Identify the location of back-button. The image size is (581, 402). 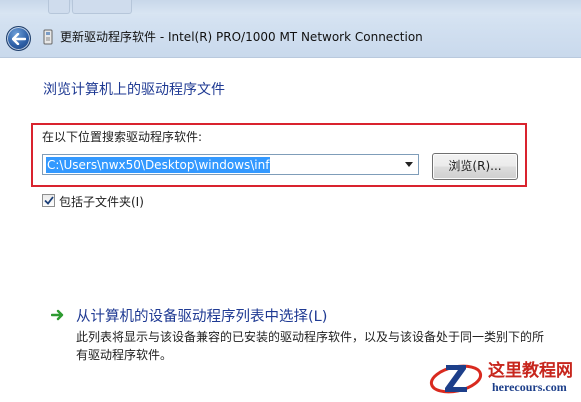
(18, 38).